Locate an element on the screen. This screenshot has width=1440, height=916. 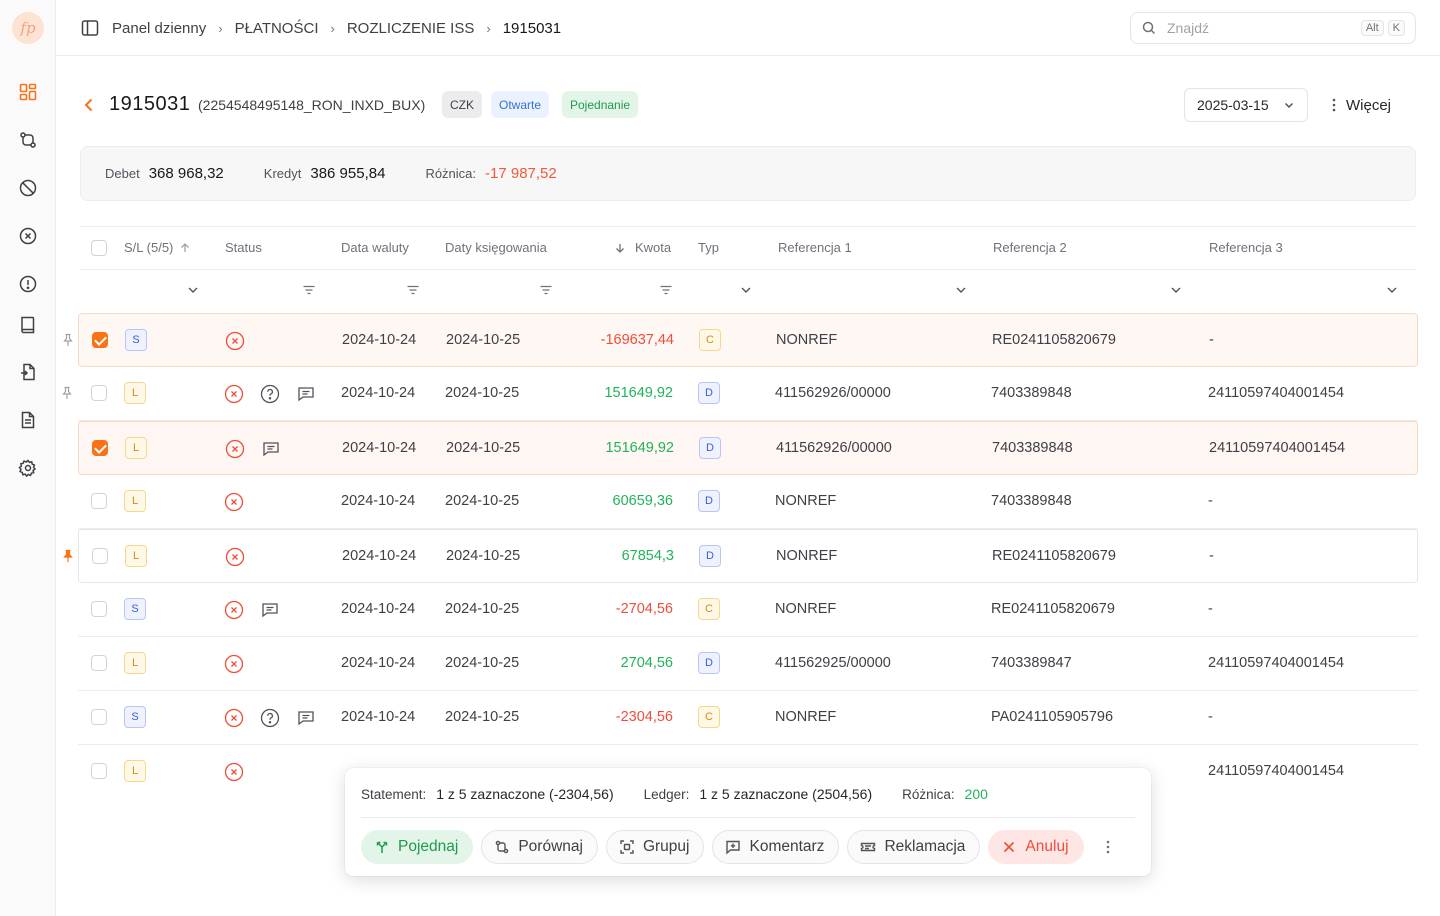
column-header-booking-date: Daty księgowania is located at coordinates (496, 247).